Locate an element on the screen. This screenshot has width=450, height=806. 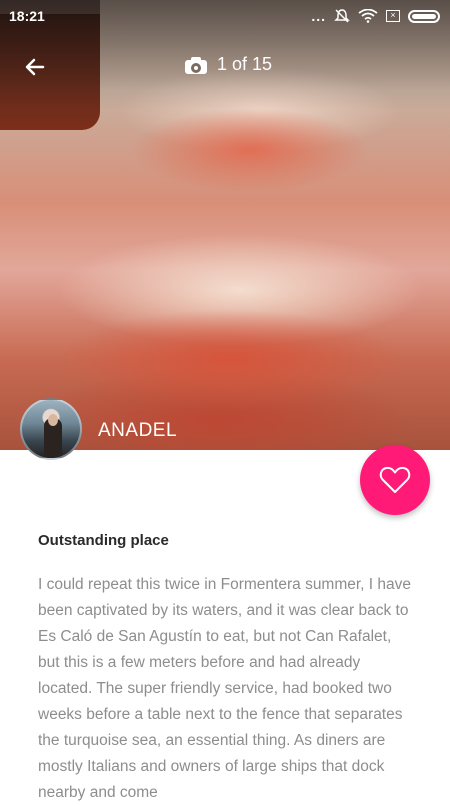
author-avatar is located at coordinates (51, 429).